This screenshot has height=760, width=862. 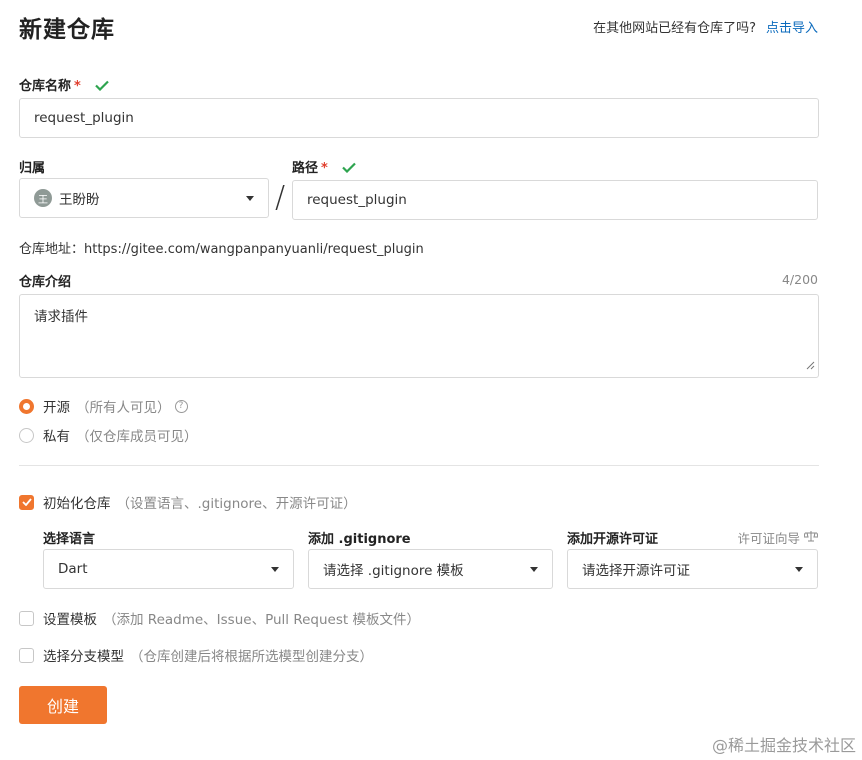 What do you see at coordinates (305, 168) in the screenshot?
I see `path-label-text: 路径` at bounding box center [305, 168].